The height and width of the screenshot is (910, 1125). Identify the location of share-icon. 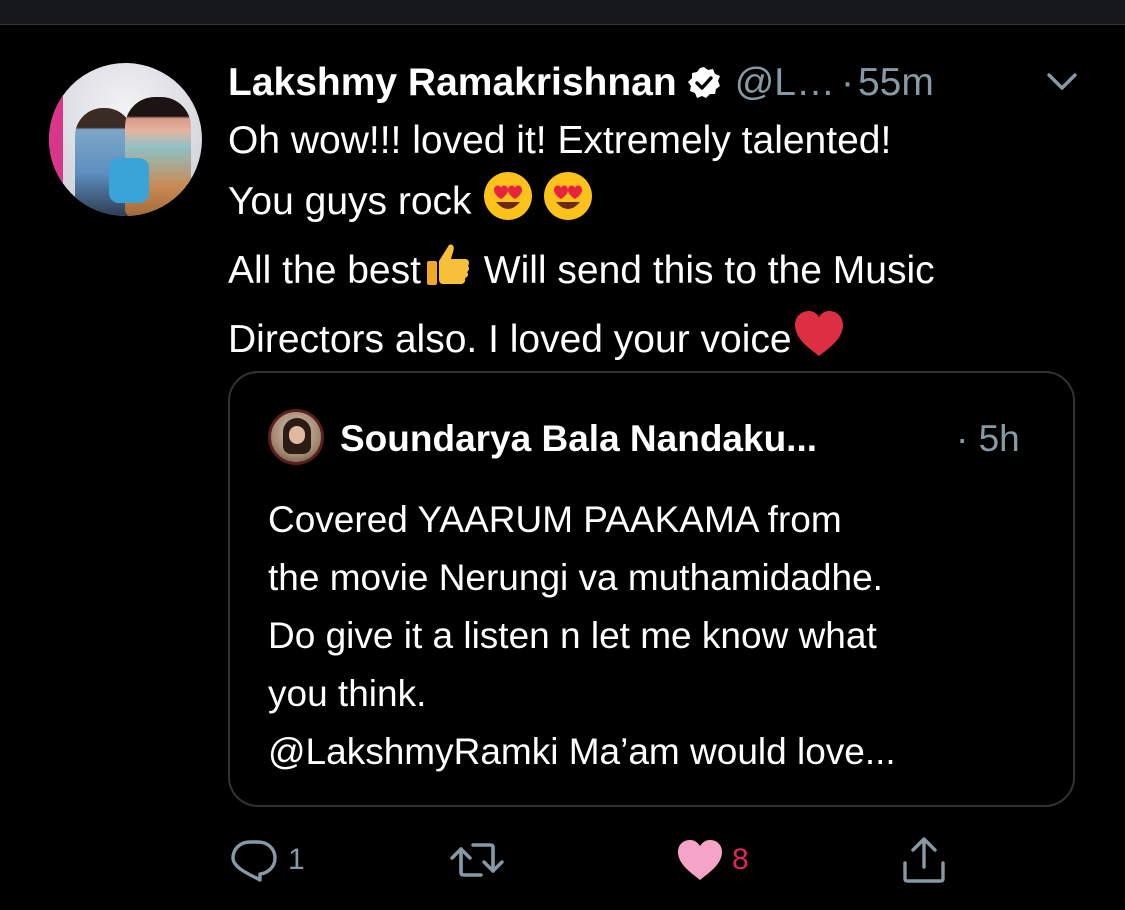
(924, 860).